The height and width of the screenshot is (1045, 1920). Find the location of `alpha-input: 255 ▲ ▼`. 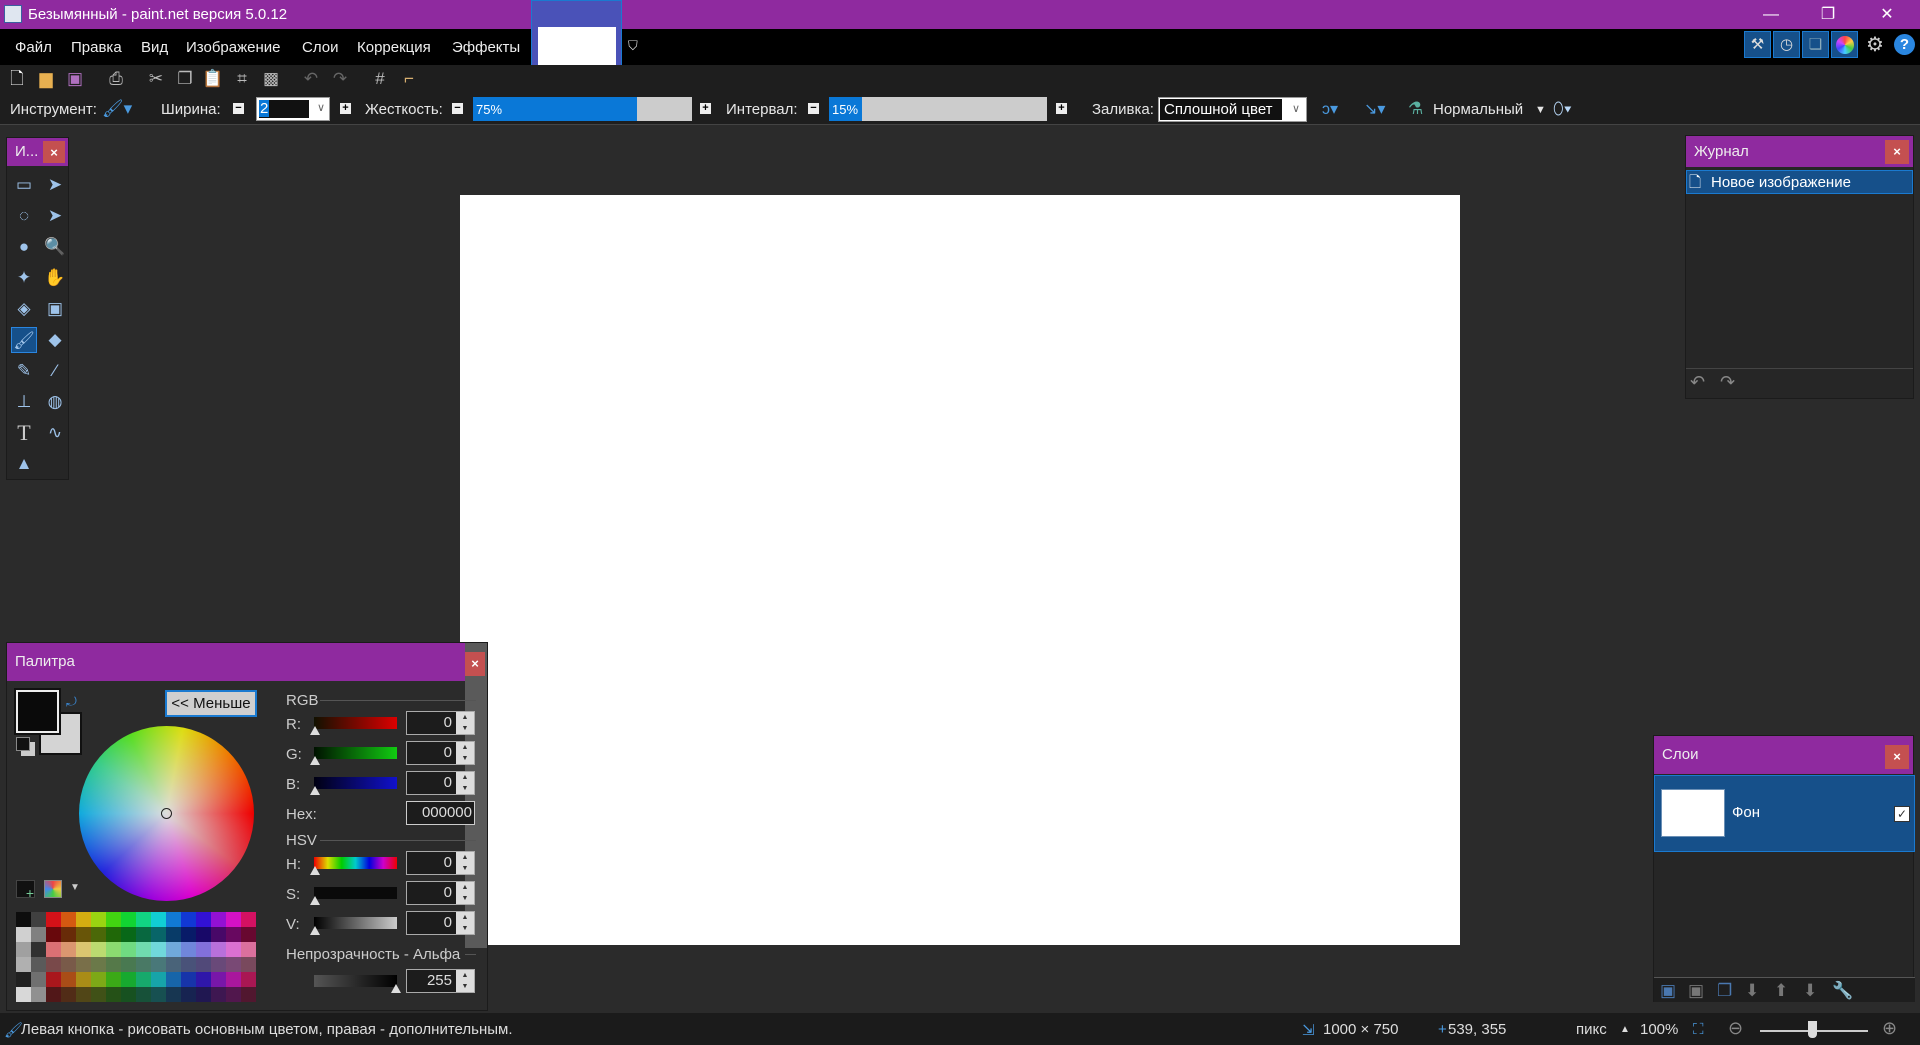

alpha-input: 255 ▲ ▼ is located at coordinates (440, 981).